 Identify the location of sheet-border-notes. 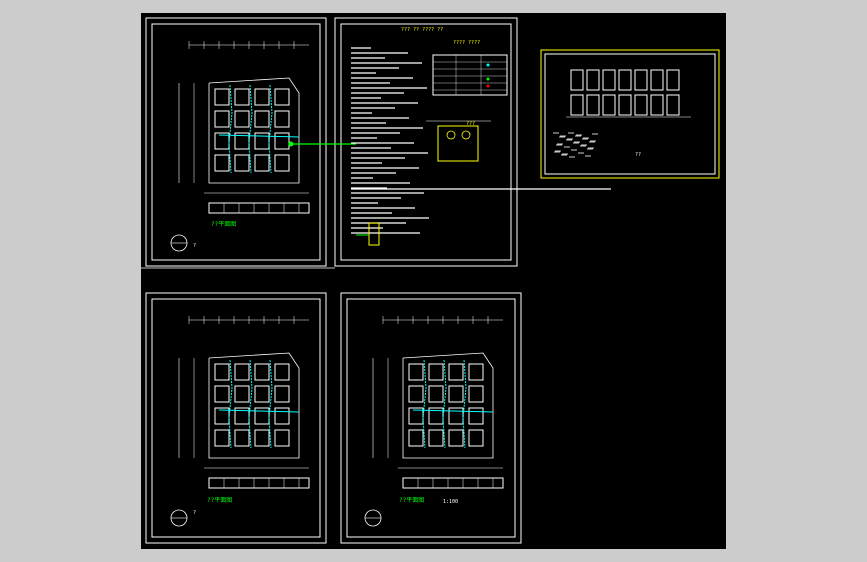
(426, 142).